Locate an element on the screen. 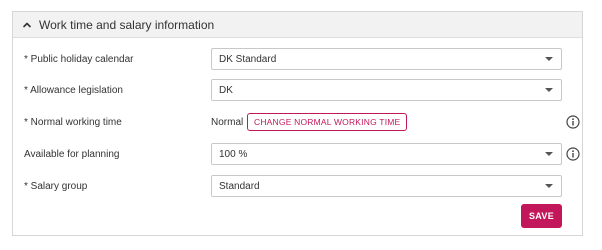 This screenshot has height=250, width=602. row-allowance-legislation: * Allowance legislation DK is located at coordinates (297, 90).